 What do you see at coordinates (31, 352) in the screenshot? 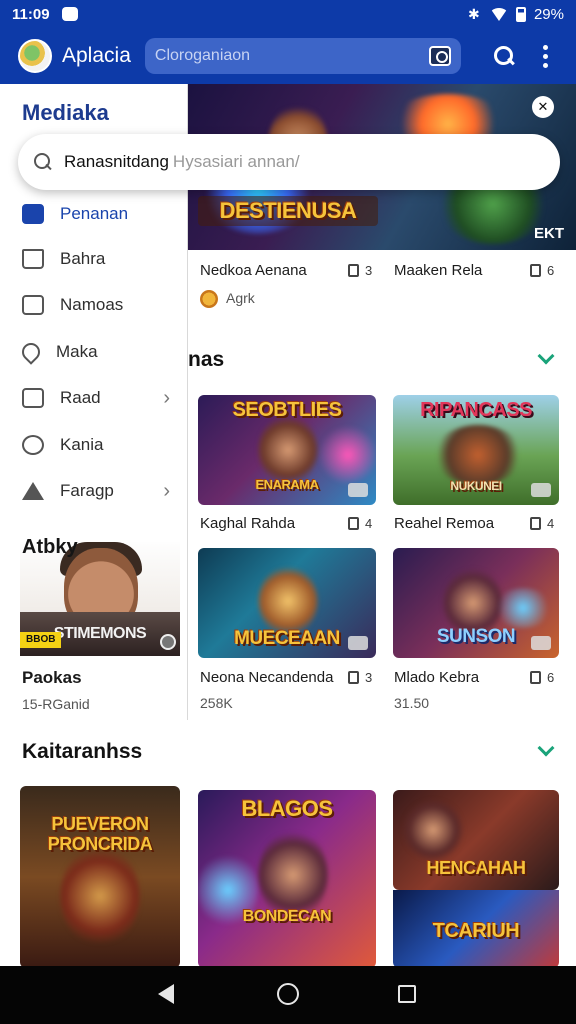
I see `pin-icon` at bounding box center [31, 352].